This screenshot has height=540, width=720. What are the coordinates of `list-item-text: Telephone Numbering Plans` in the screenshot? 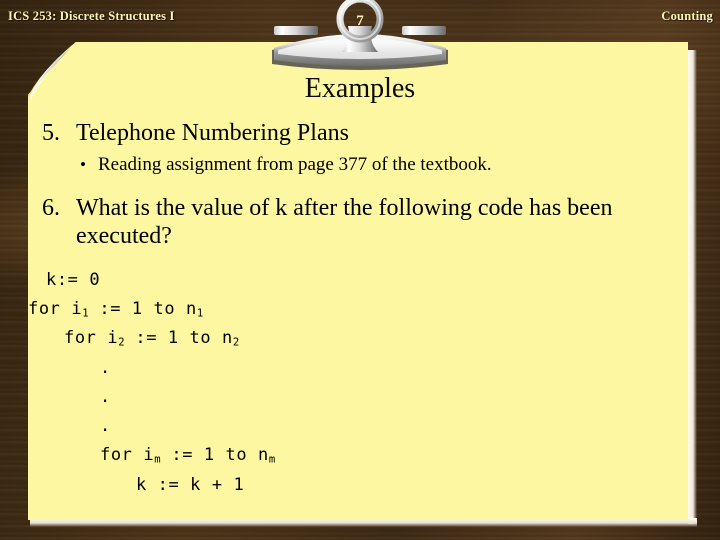 It's located at (212, 133).